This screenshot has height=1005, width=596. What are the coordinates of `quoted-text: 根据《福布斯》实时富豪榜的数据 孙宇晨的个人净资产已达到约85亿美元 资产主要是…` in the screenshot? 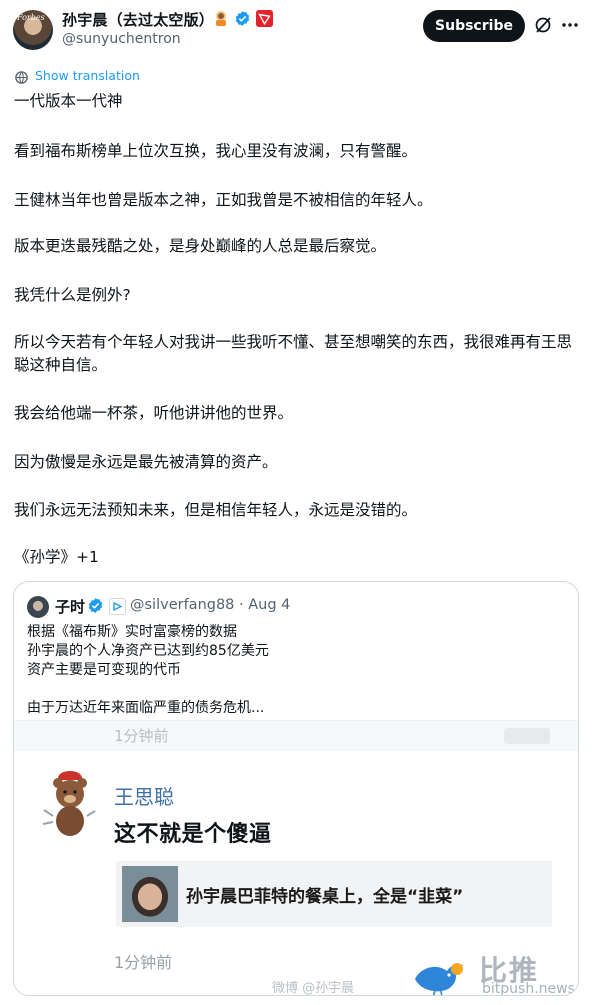 It's located at (297, 670).